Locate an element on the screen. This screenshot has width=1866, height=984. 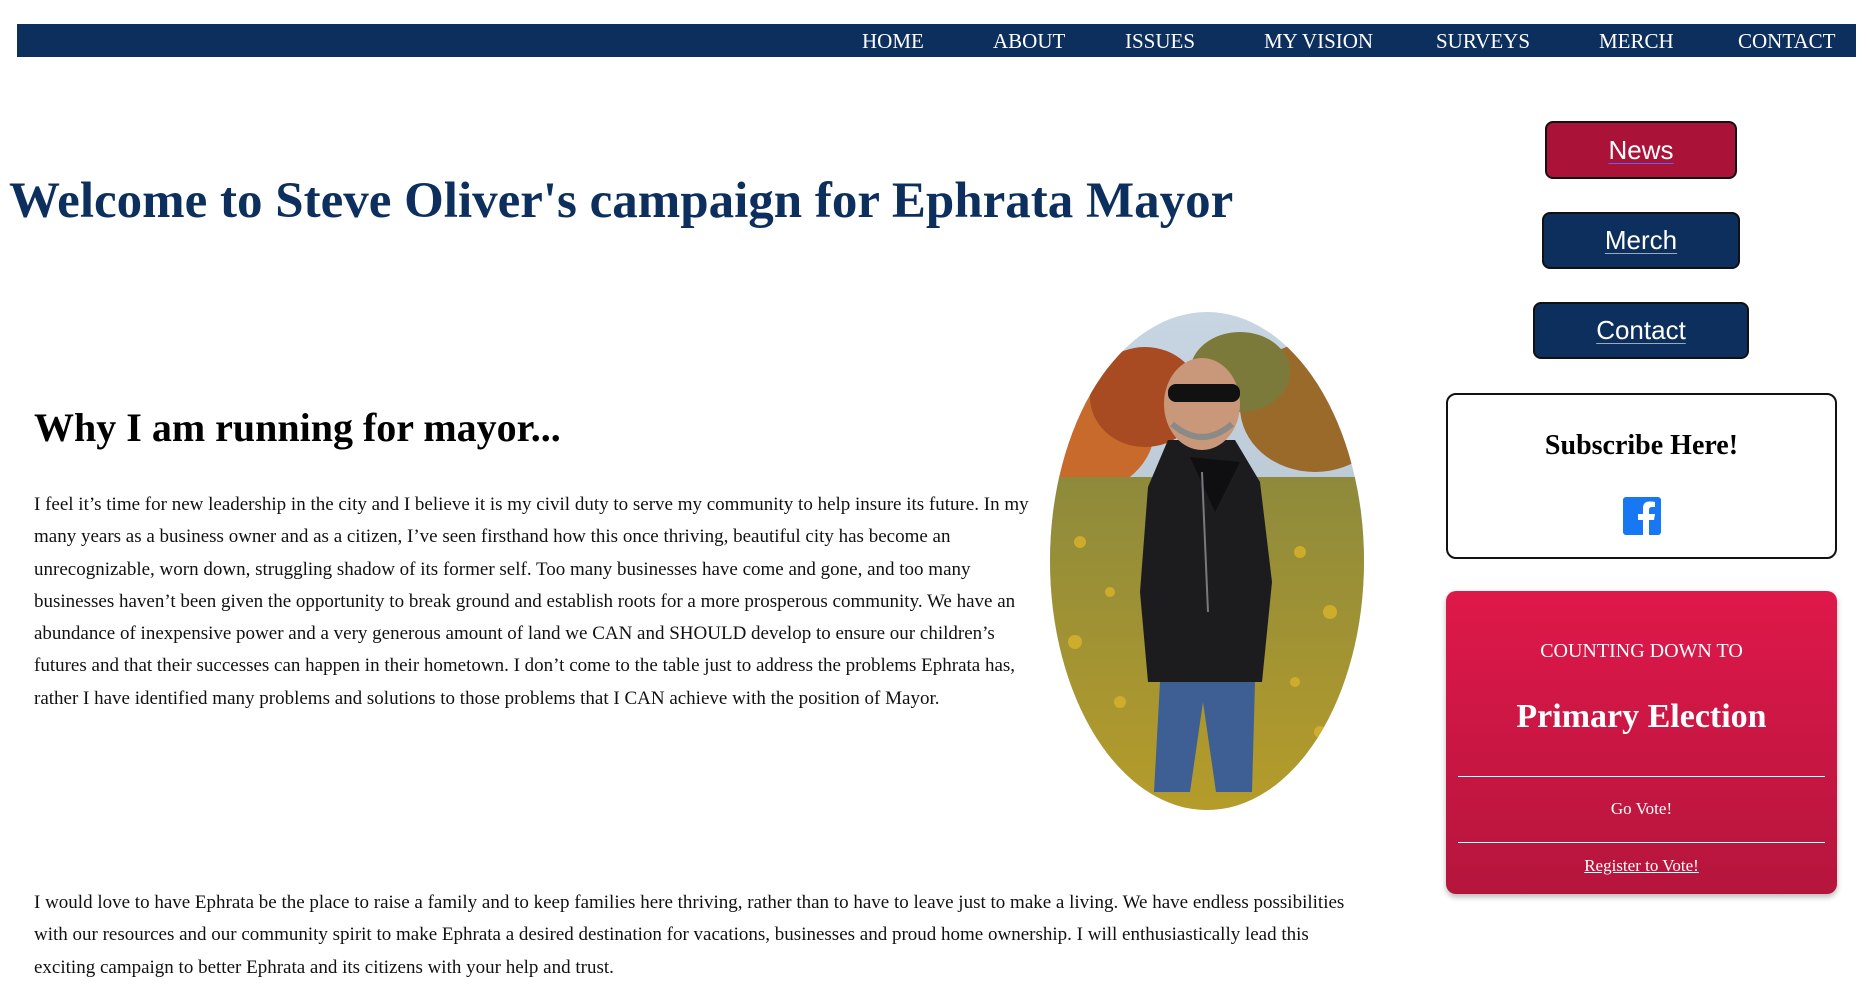
contact-button: Contact is located at coordinates (1641, 330).